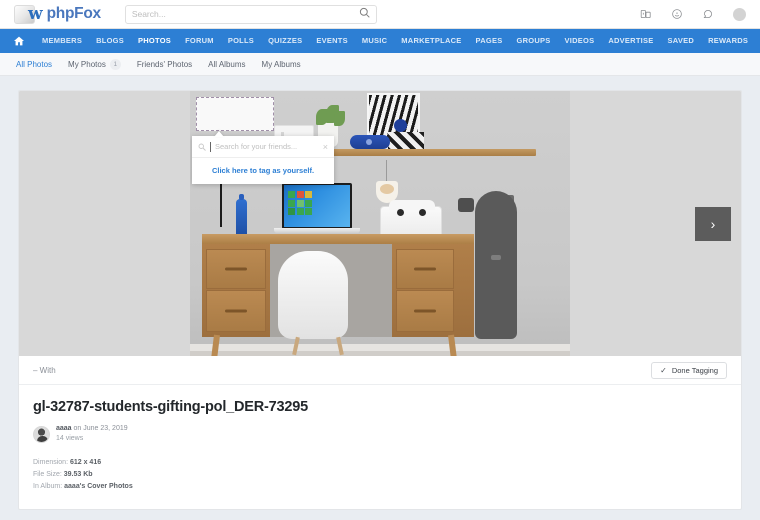  What do you see at coordinates (739, 14) in the screenshot?
I see `user-avatar` at bounding box center [739, 14].